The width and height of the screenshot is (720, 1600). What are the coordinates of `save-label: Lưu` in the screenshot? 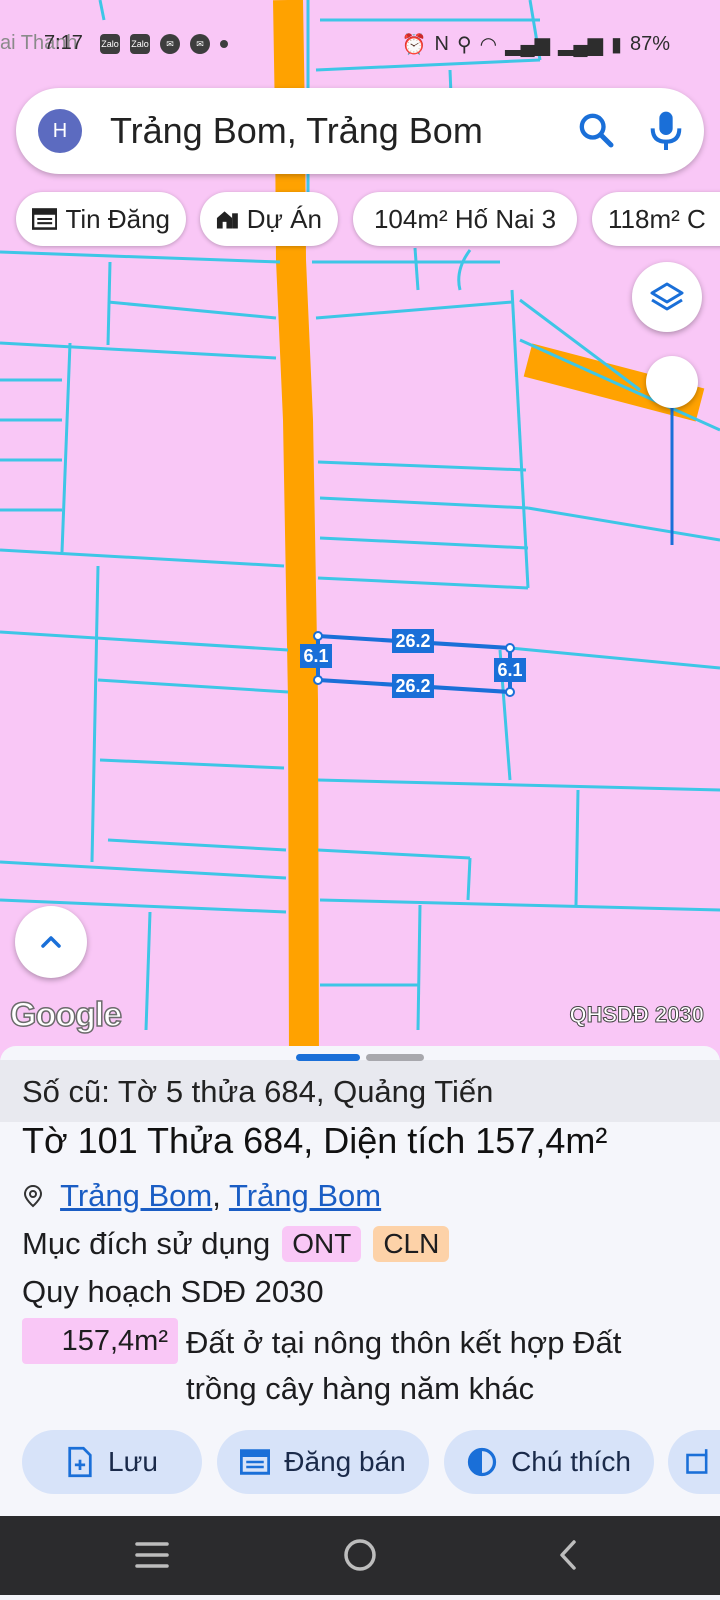 It's located at (133, 1461).